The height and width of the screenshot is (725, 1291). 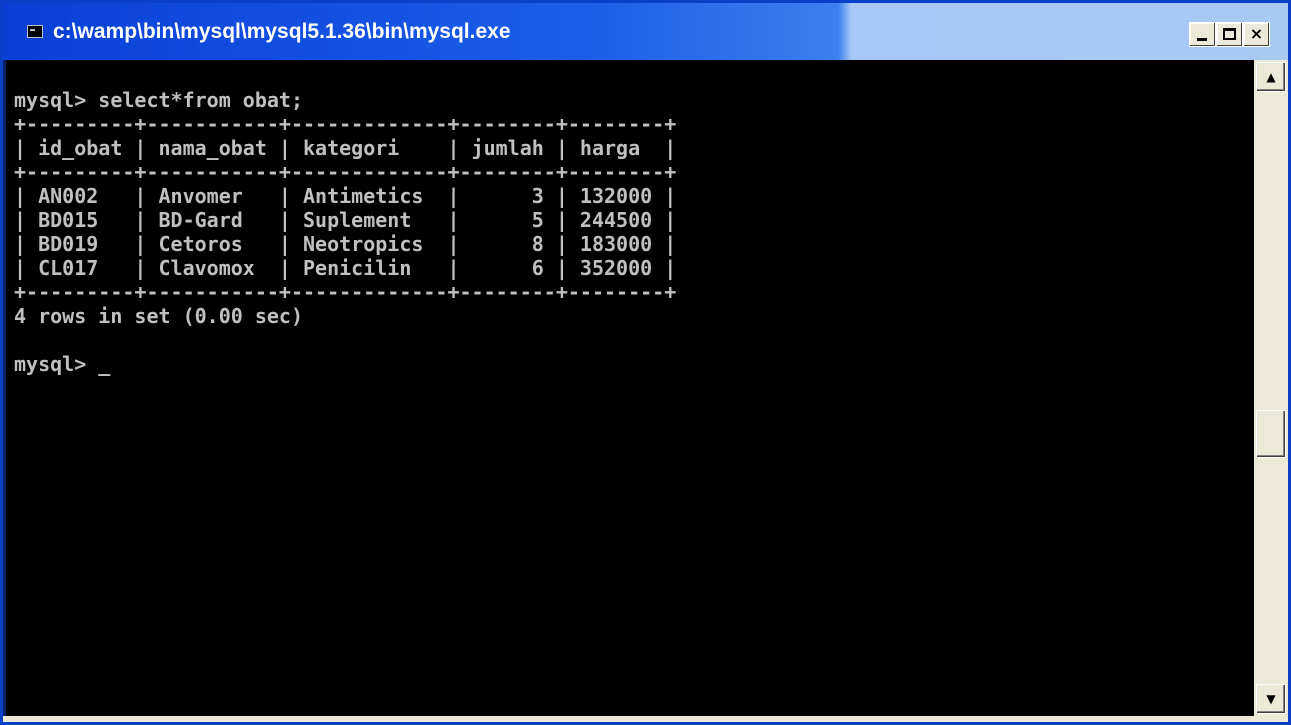 What do you see at coordinates (158, 316) in the screenshot?
I see `result-summary: 4 rows in set (0.00 sec)` at bounding box center [158, 316].